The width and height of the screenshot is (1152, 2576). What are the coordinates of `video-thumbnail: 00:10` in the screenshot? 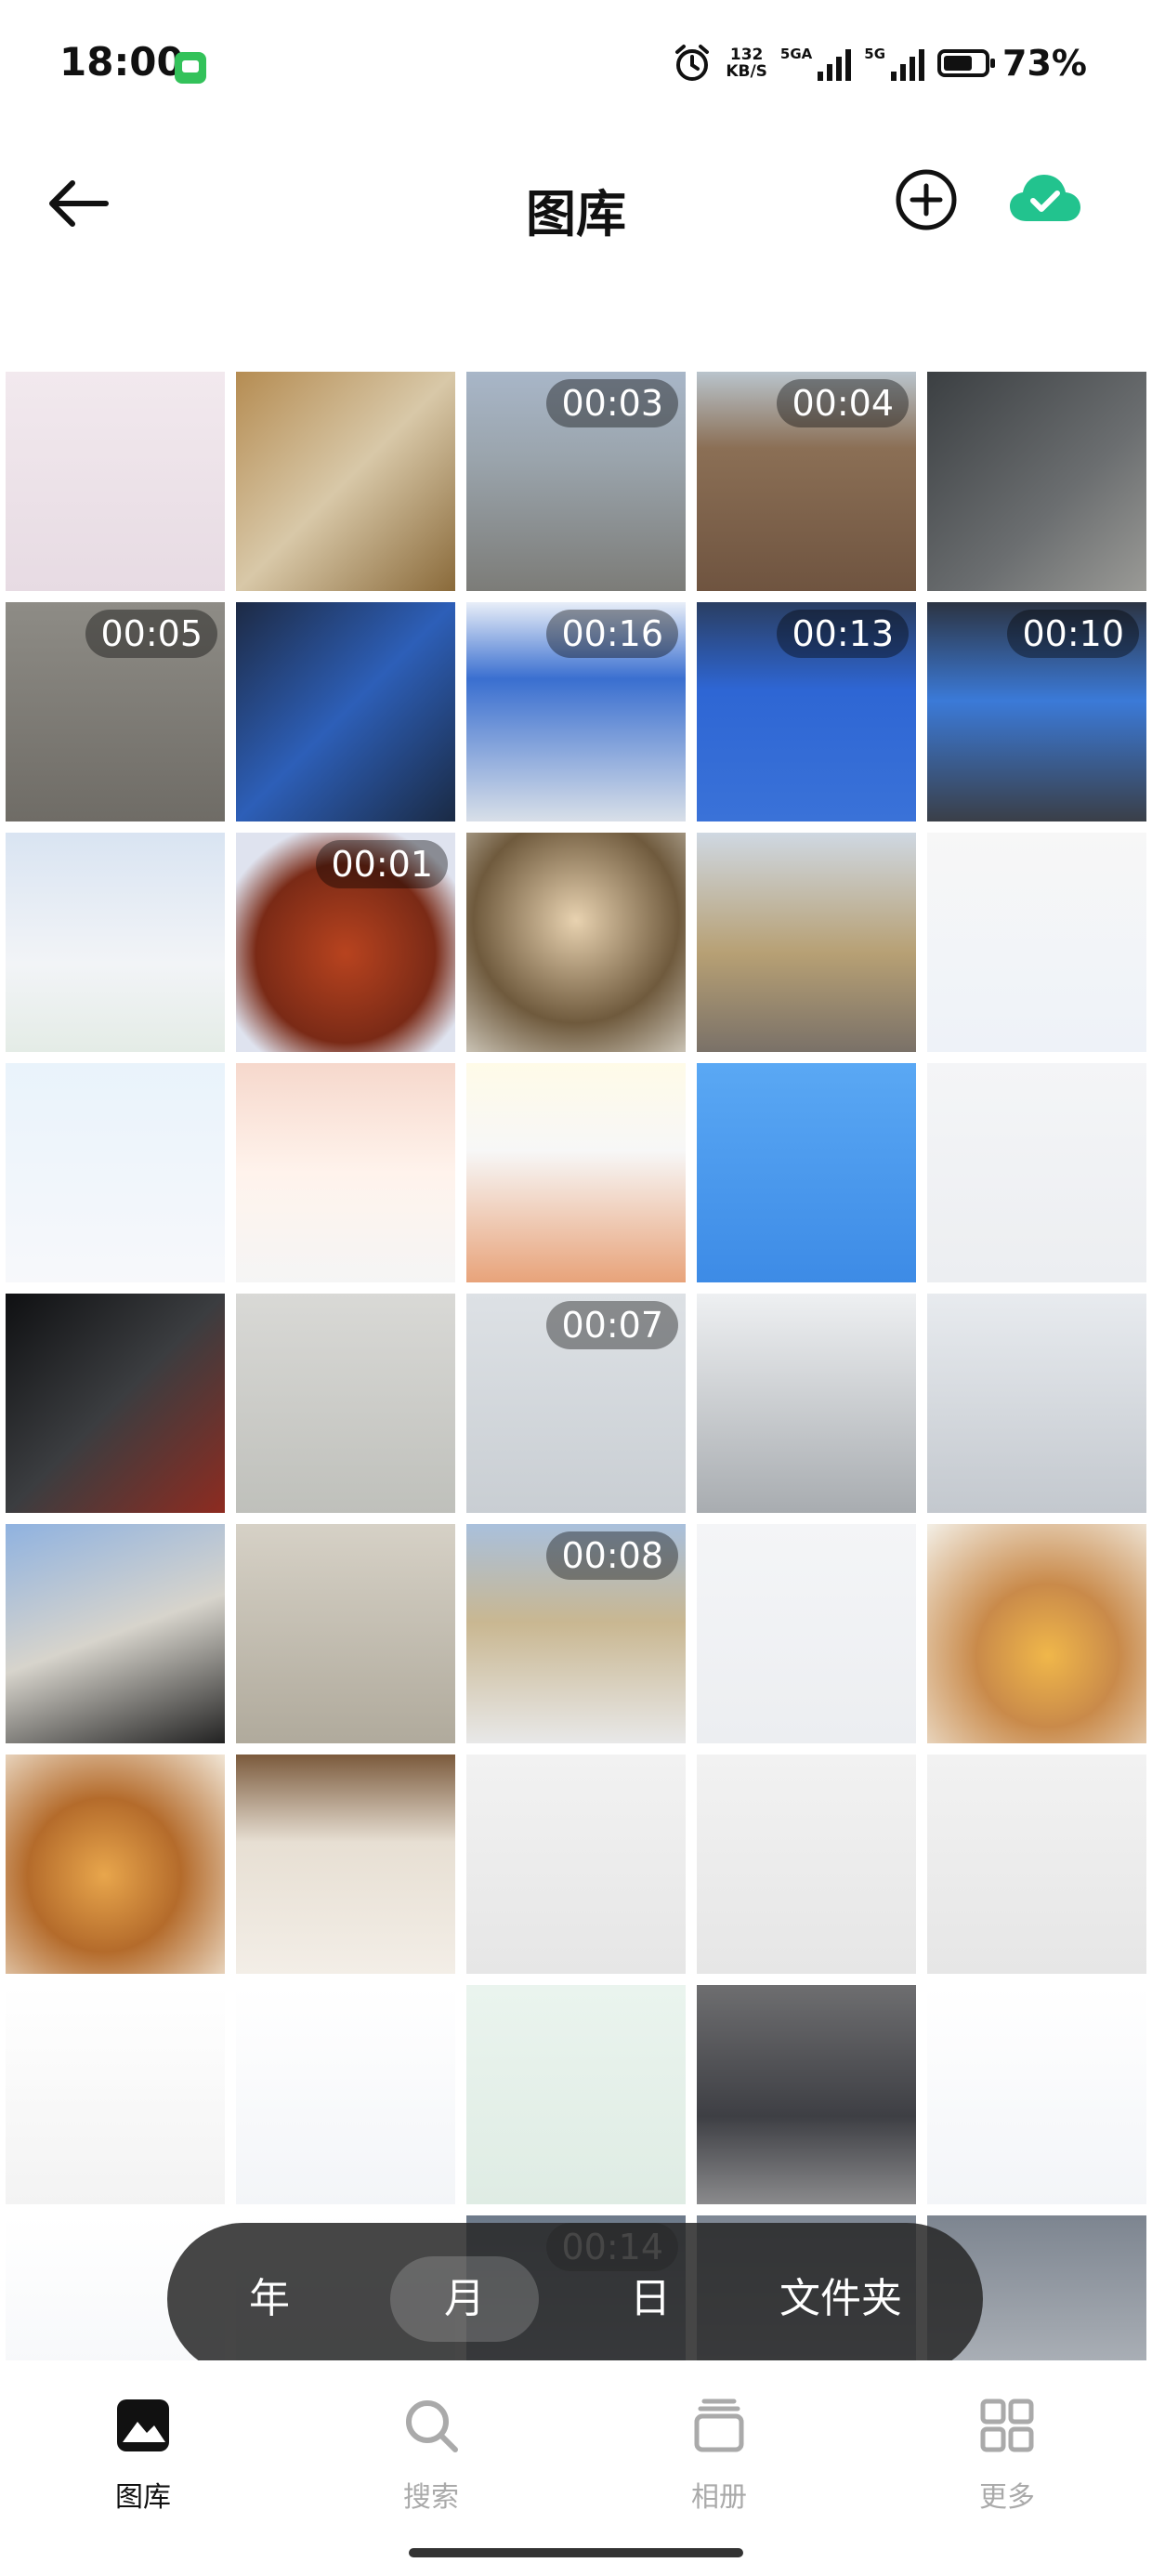 It's located at (1036, 711).